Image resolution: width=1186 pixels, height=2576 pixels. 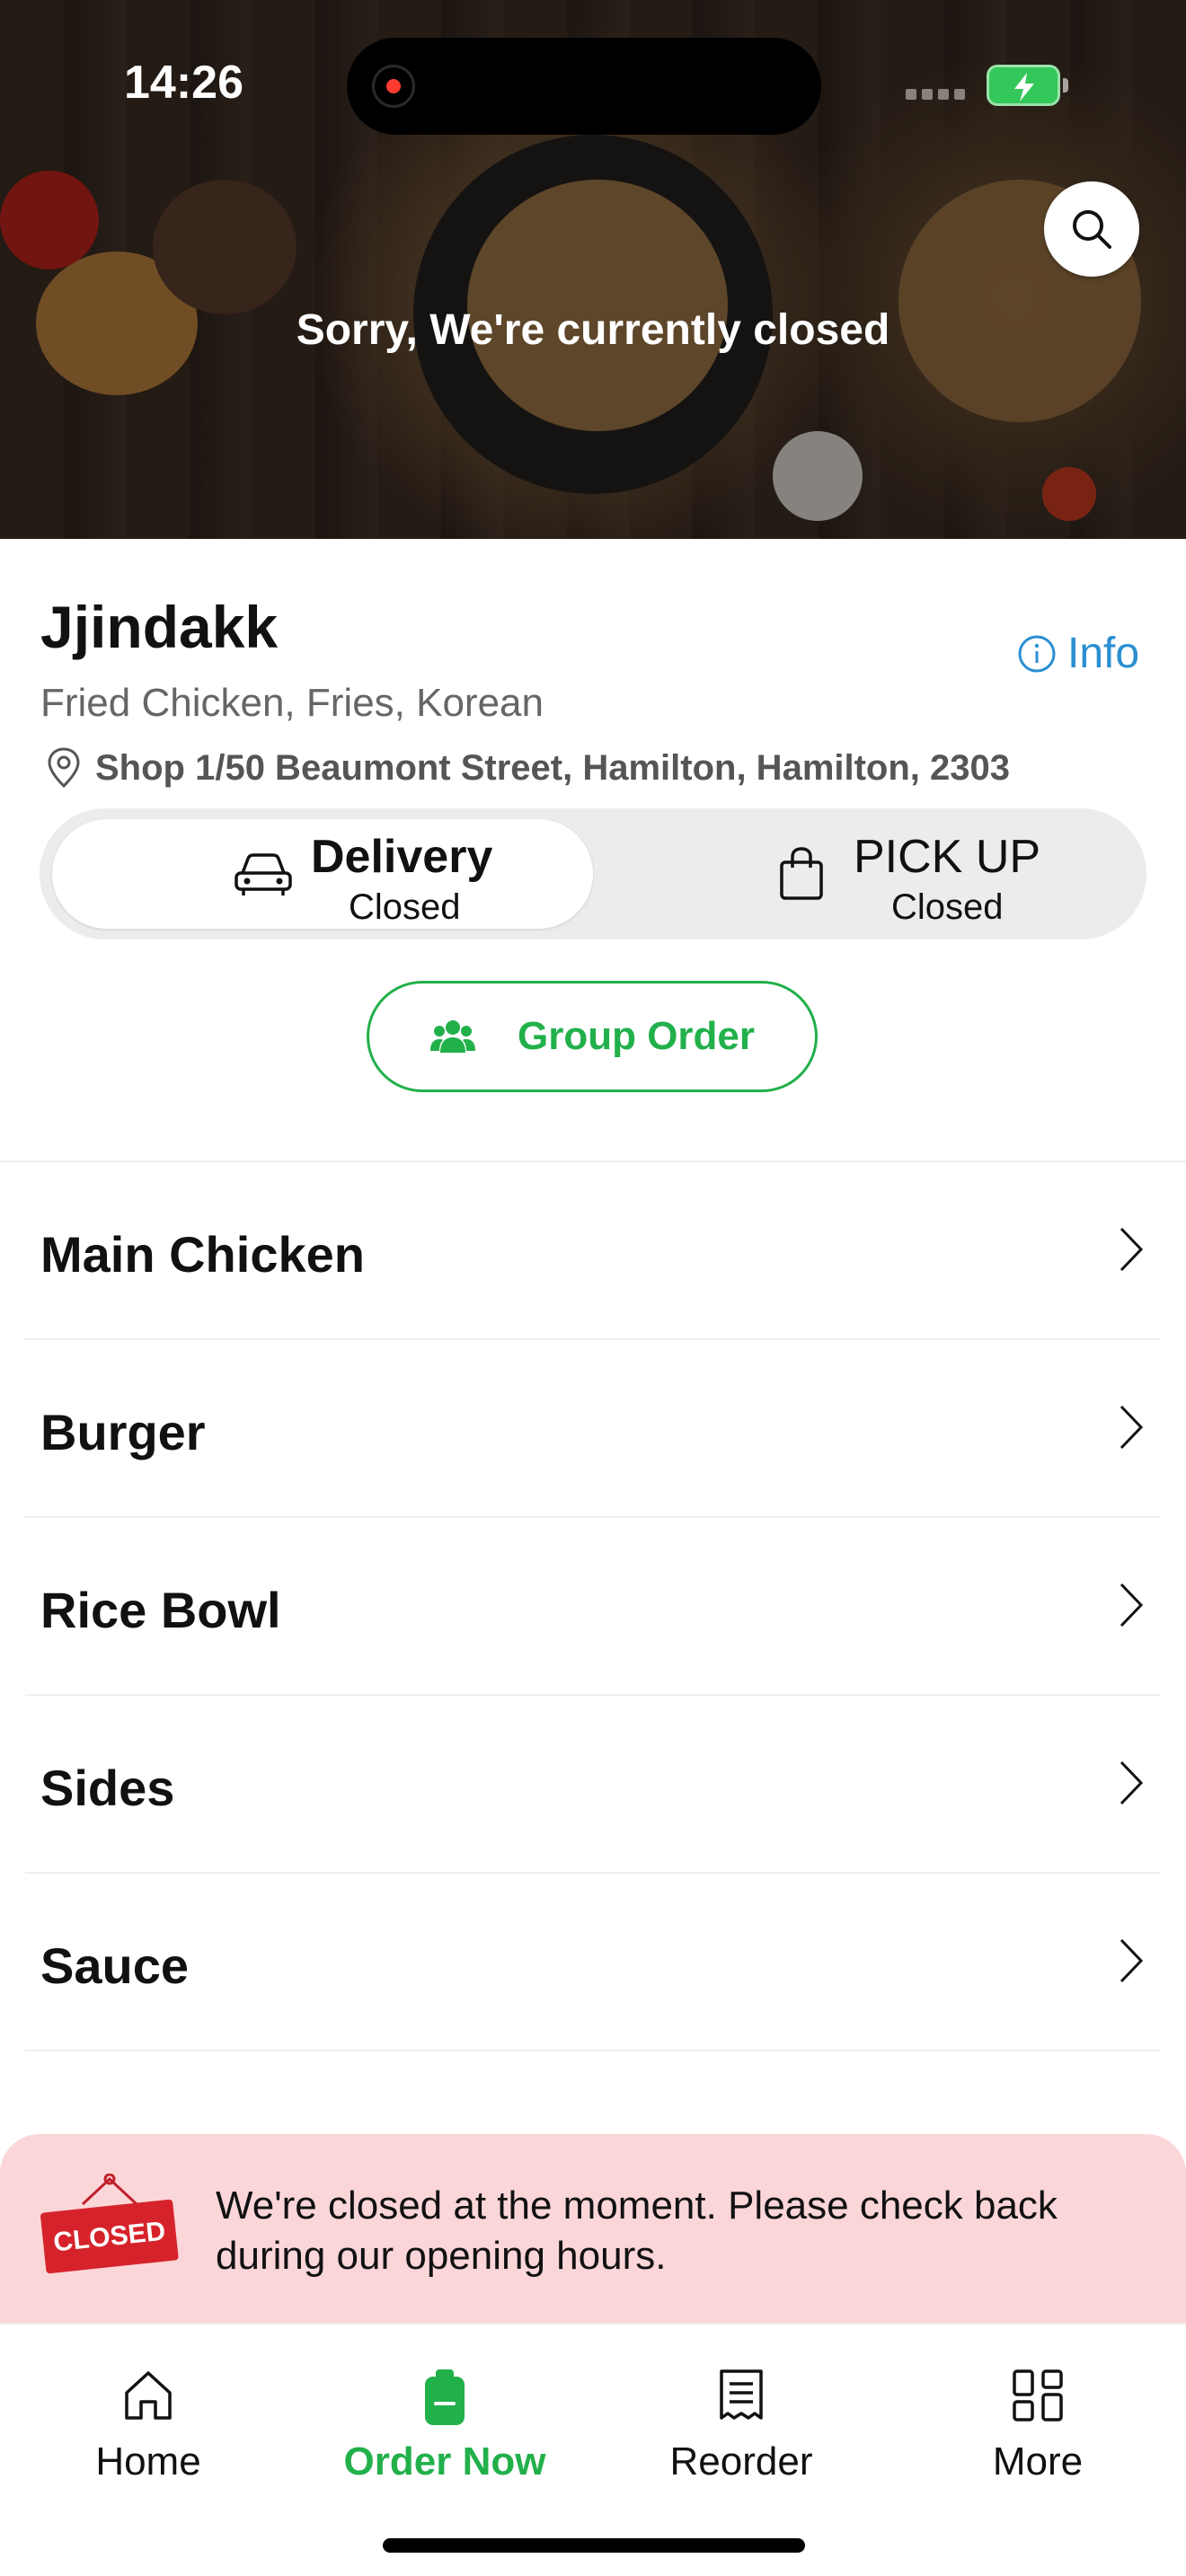 What do you see at coordinates (594, 2545) in the screenshot?
I see `home-indicator` at bounding box center [594, 2545].